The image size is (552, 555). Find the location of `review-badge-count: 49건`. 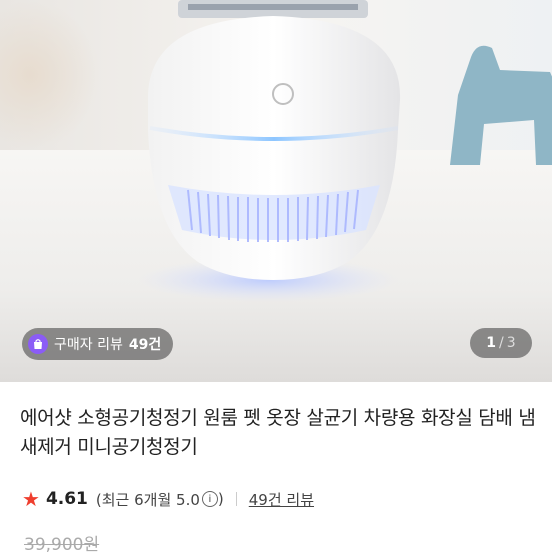

review-badge-count: 49건 is located at coordinates (145, 345).